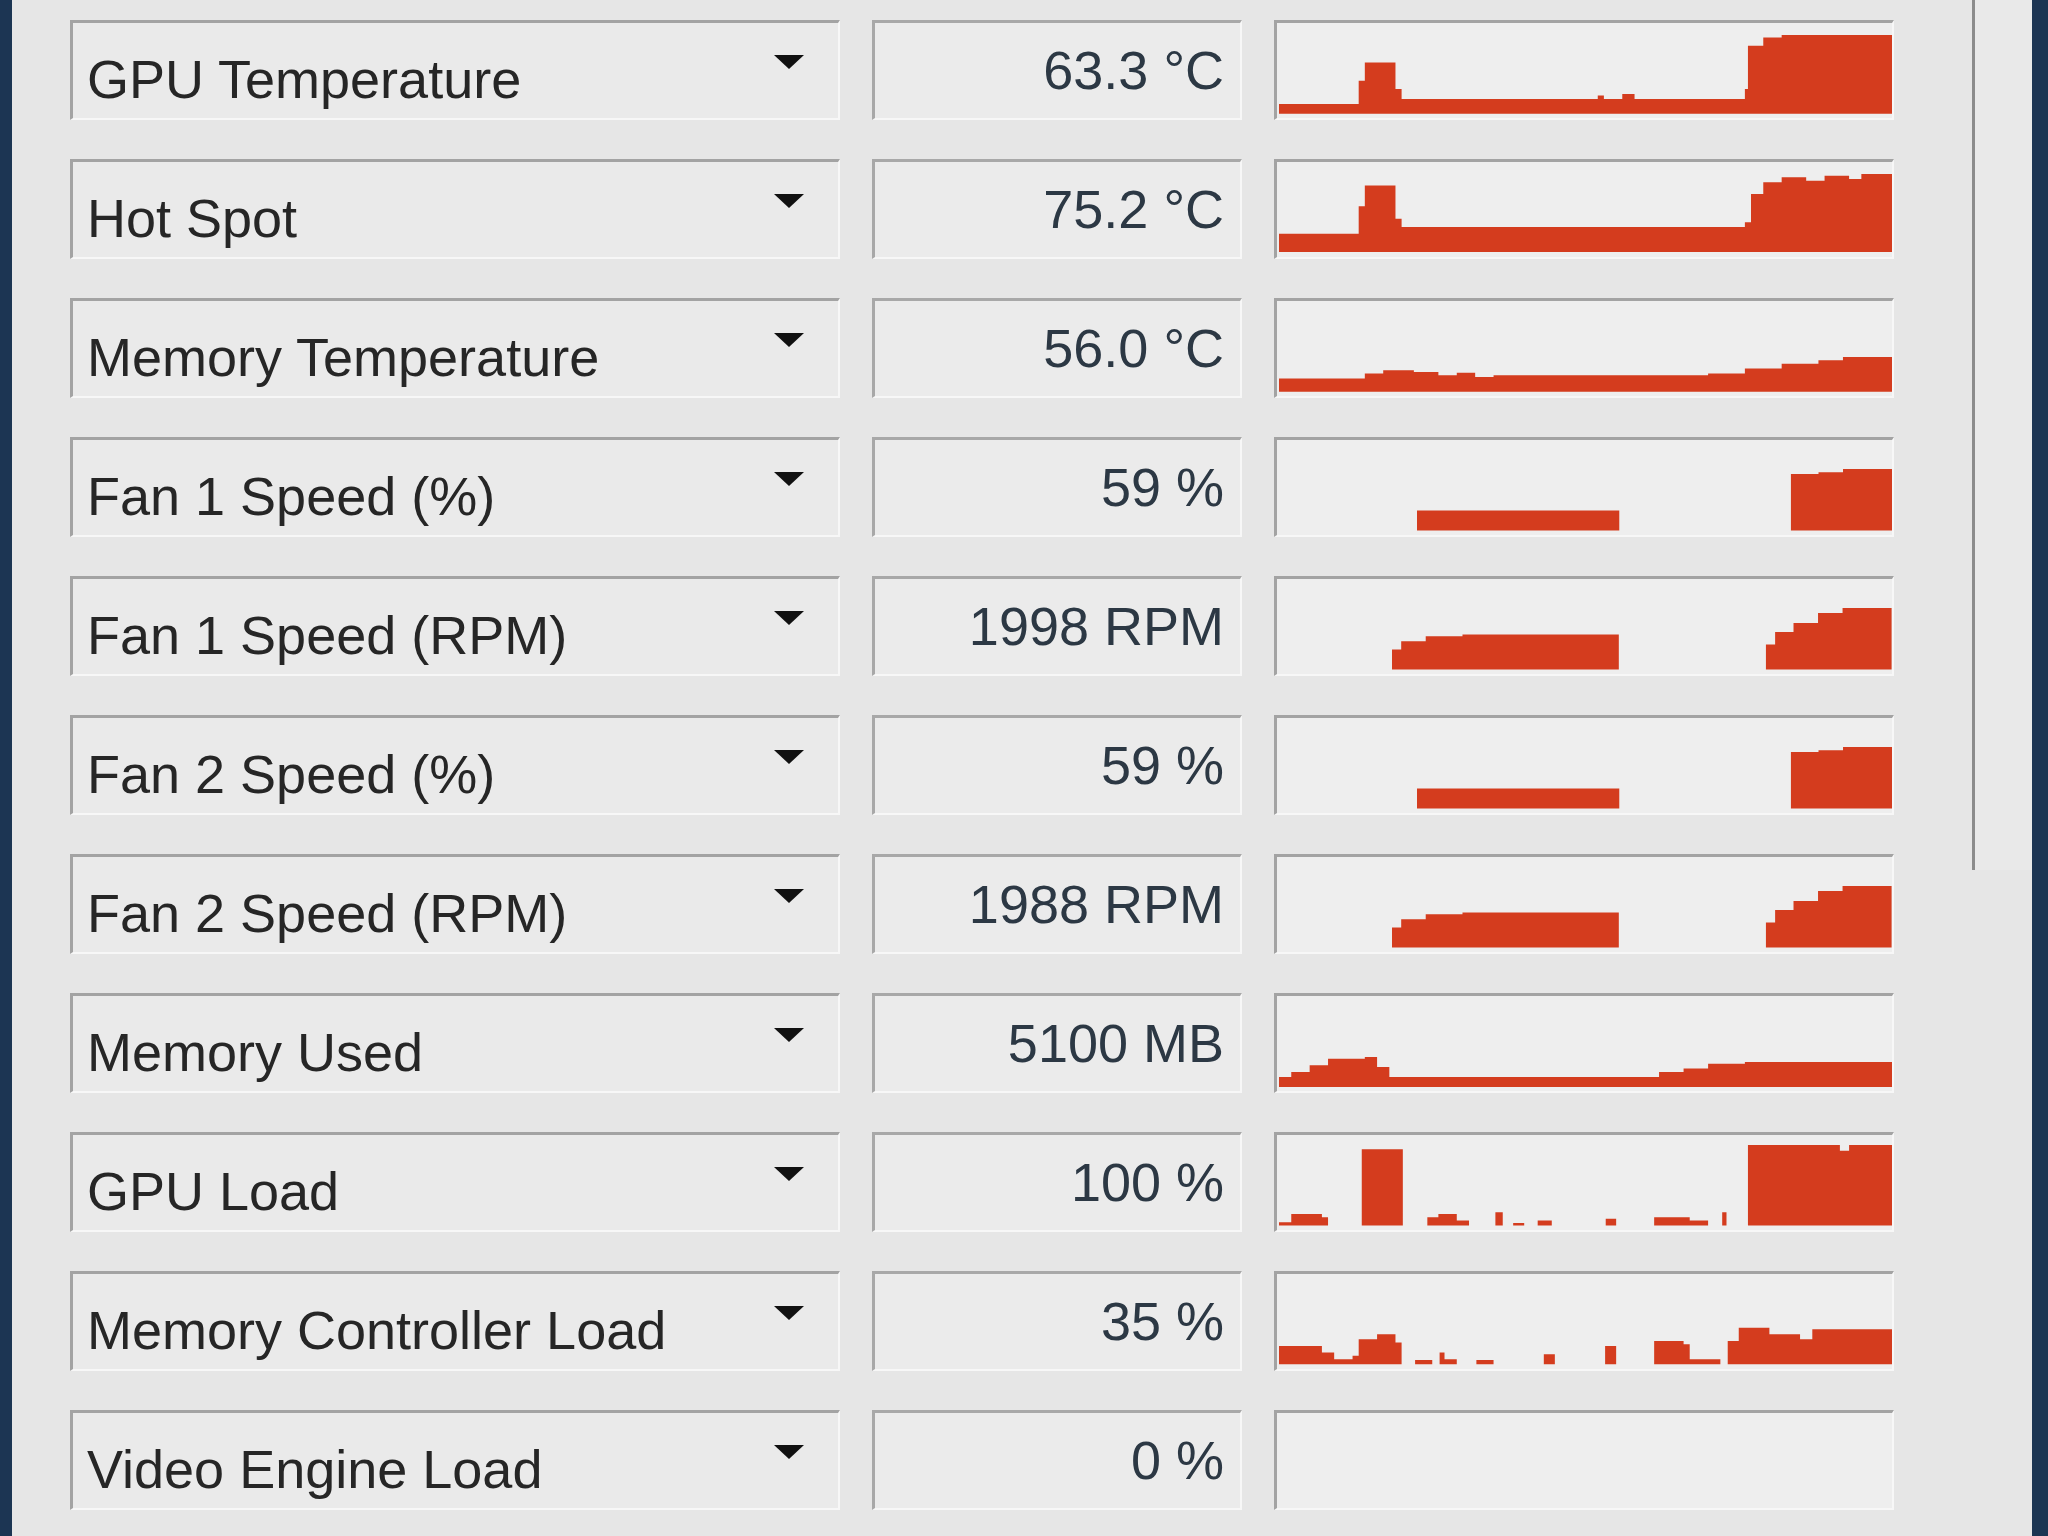  What do you see at coordinates (1057, 69) in the screenshot?
I see `sensor-reading: 63.3 °C` at bounding box center [1057, 69].